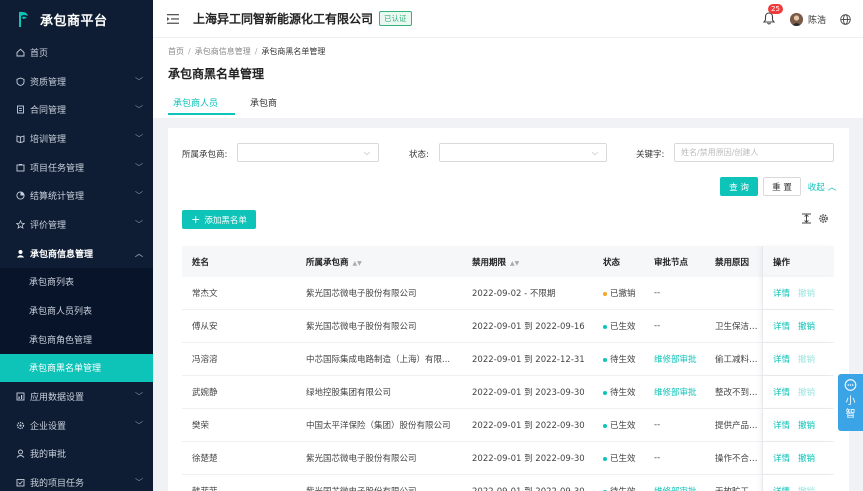 This screenshot has width=863, height=491. Describe the element at coordinates (816, 187) in the screenshot. I see `collapse-label: 收起` at that location.